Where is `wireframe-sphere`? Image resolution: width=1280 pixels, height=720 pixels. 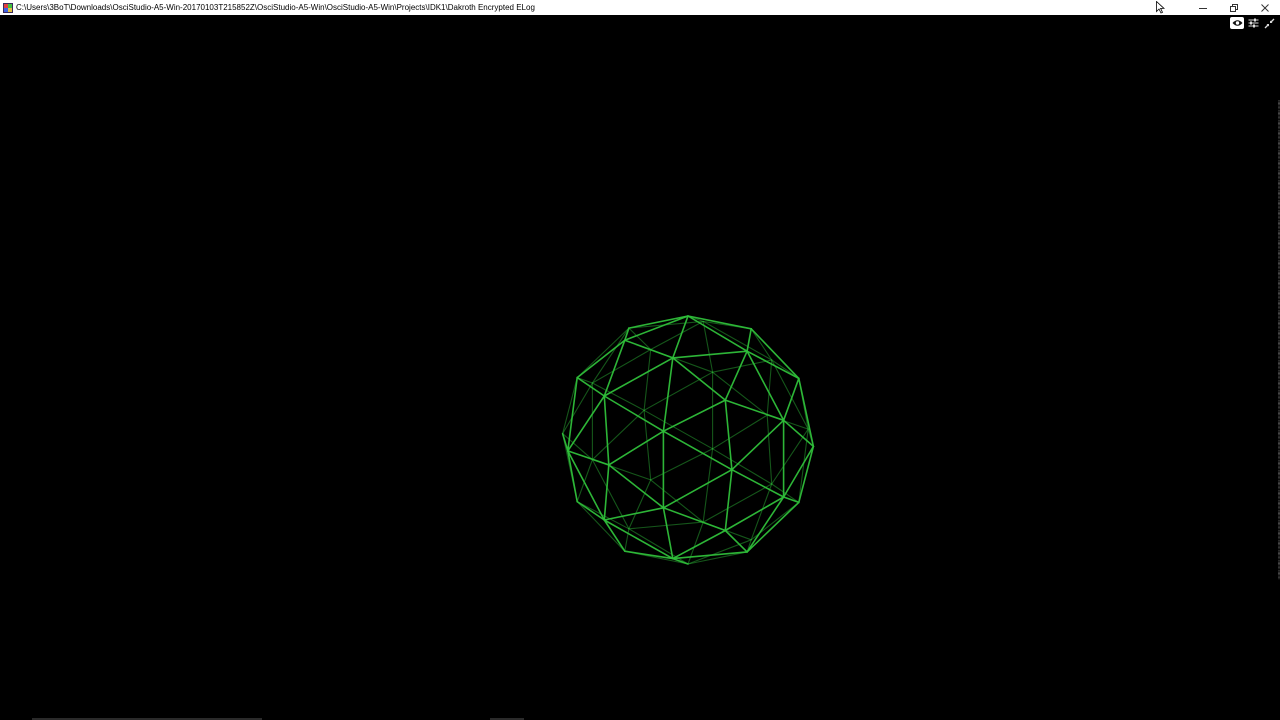
wireframe-sphere is located at coordinates (688, 440).